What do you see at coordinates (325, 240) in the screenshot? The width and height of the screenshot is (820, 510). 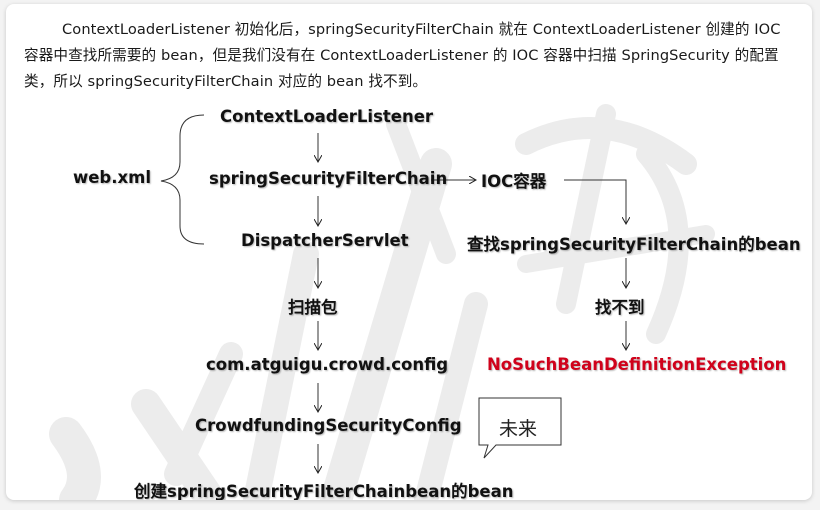 I see `node-dispatcher-servlet: DispatcherServlet` at bounding box center [325, 240].